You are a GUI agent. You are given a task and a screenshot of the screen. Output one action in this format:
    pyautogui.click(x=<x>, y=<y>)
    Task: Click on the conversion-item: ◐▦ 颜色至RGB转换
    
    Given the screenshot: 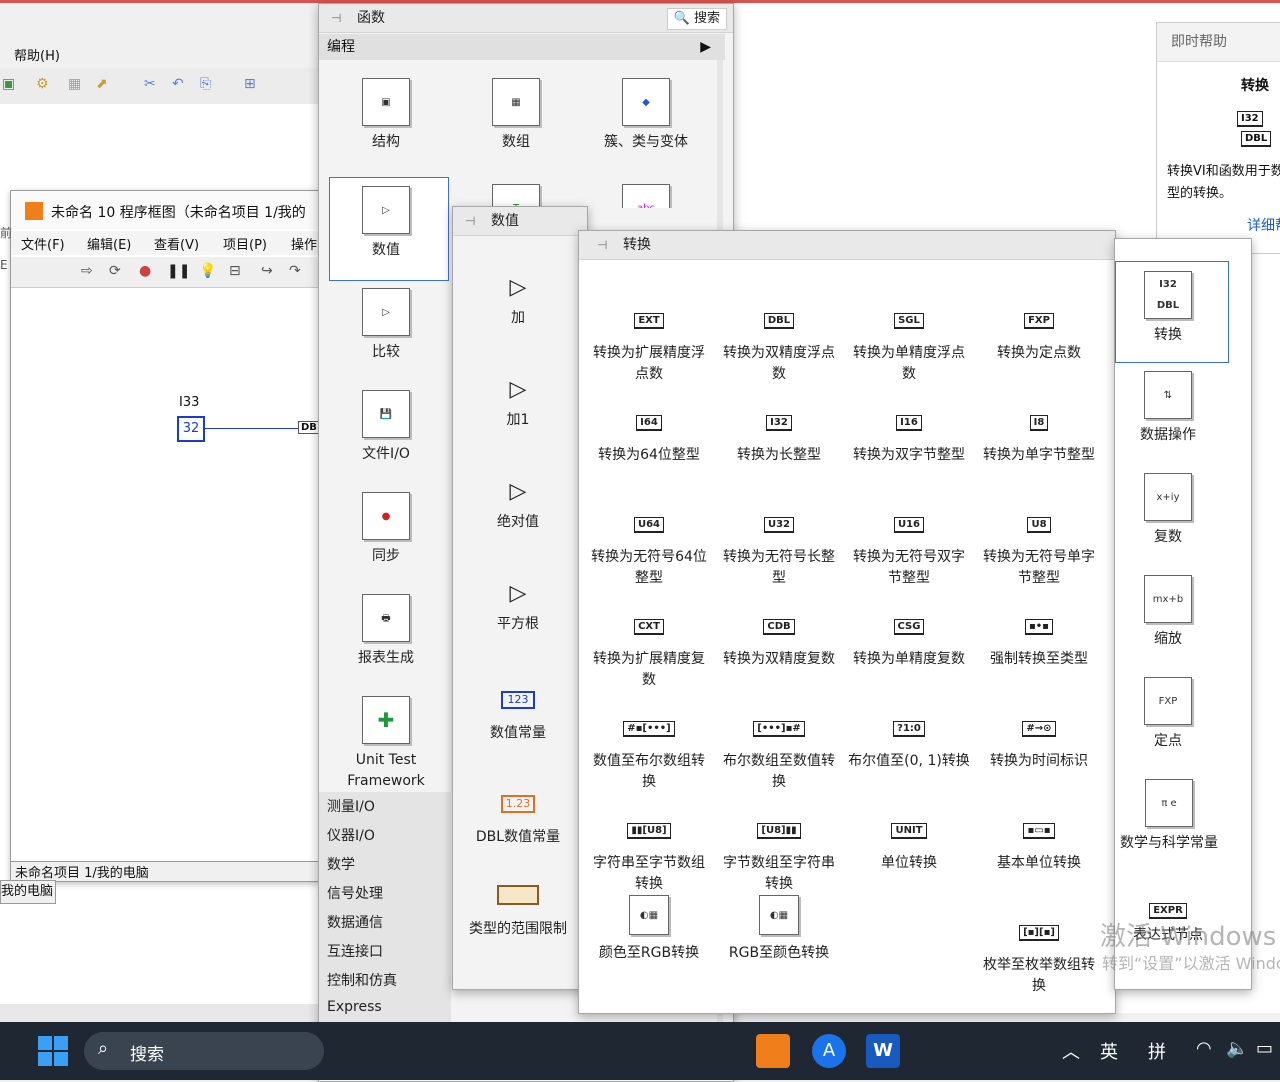 What is the action you would take?
    pyautogui.click(x=649, y=929)
    